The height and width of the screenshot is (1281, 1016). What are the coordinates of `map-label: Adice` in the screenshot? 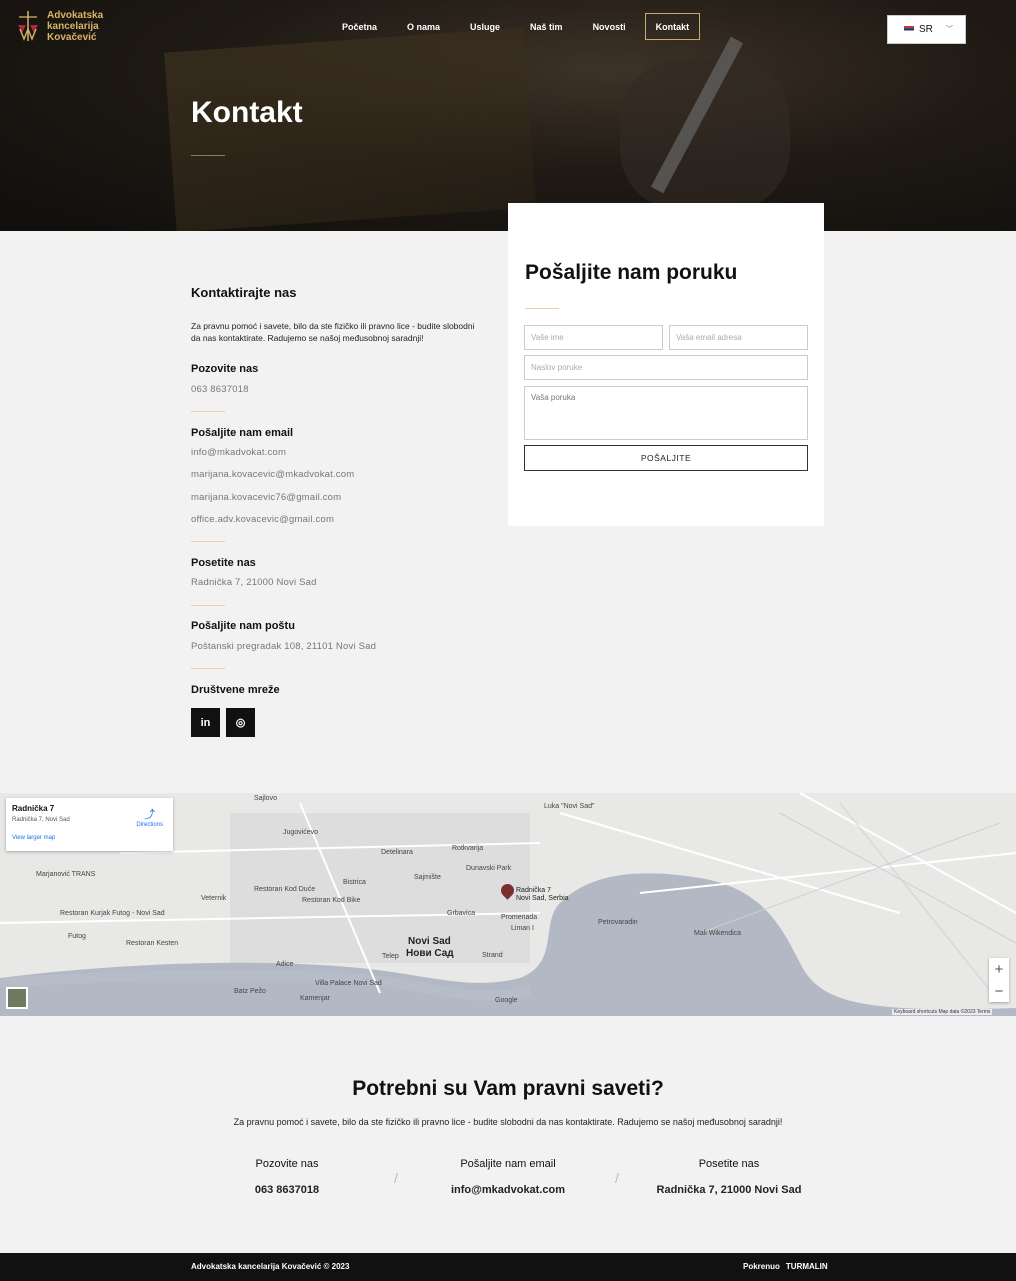 It's located at (285, 964).